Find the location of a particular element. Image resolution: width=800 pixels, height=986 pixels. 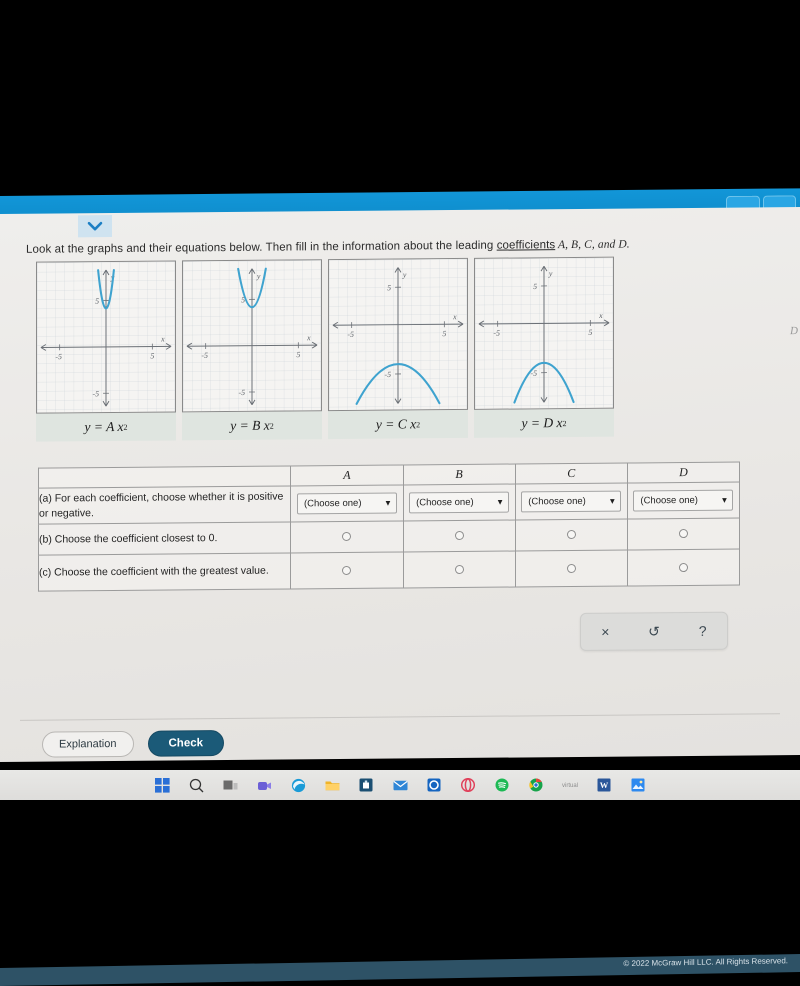

radio-closest-zero-a is located at coordinates (346, 536).